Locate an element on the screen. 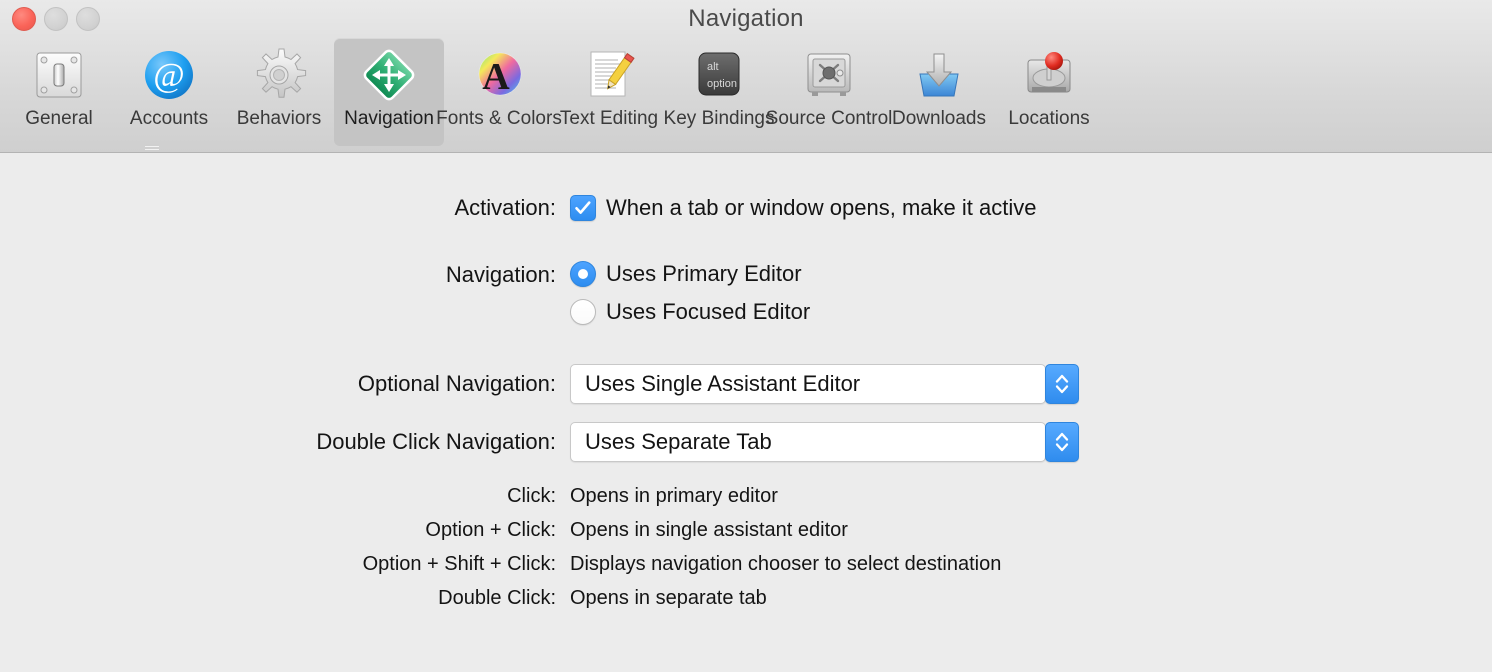 Image resolution: width=1492 pixels, height=672 pixels. summary-key: Click: is located at coordinates (531, 496).